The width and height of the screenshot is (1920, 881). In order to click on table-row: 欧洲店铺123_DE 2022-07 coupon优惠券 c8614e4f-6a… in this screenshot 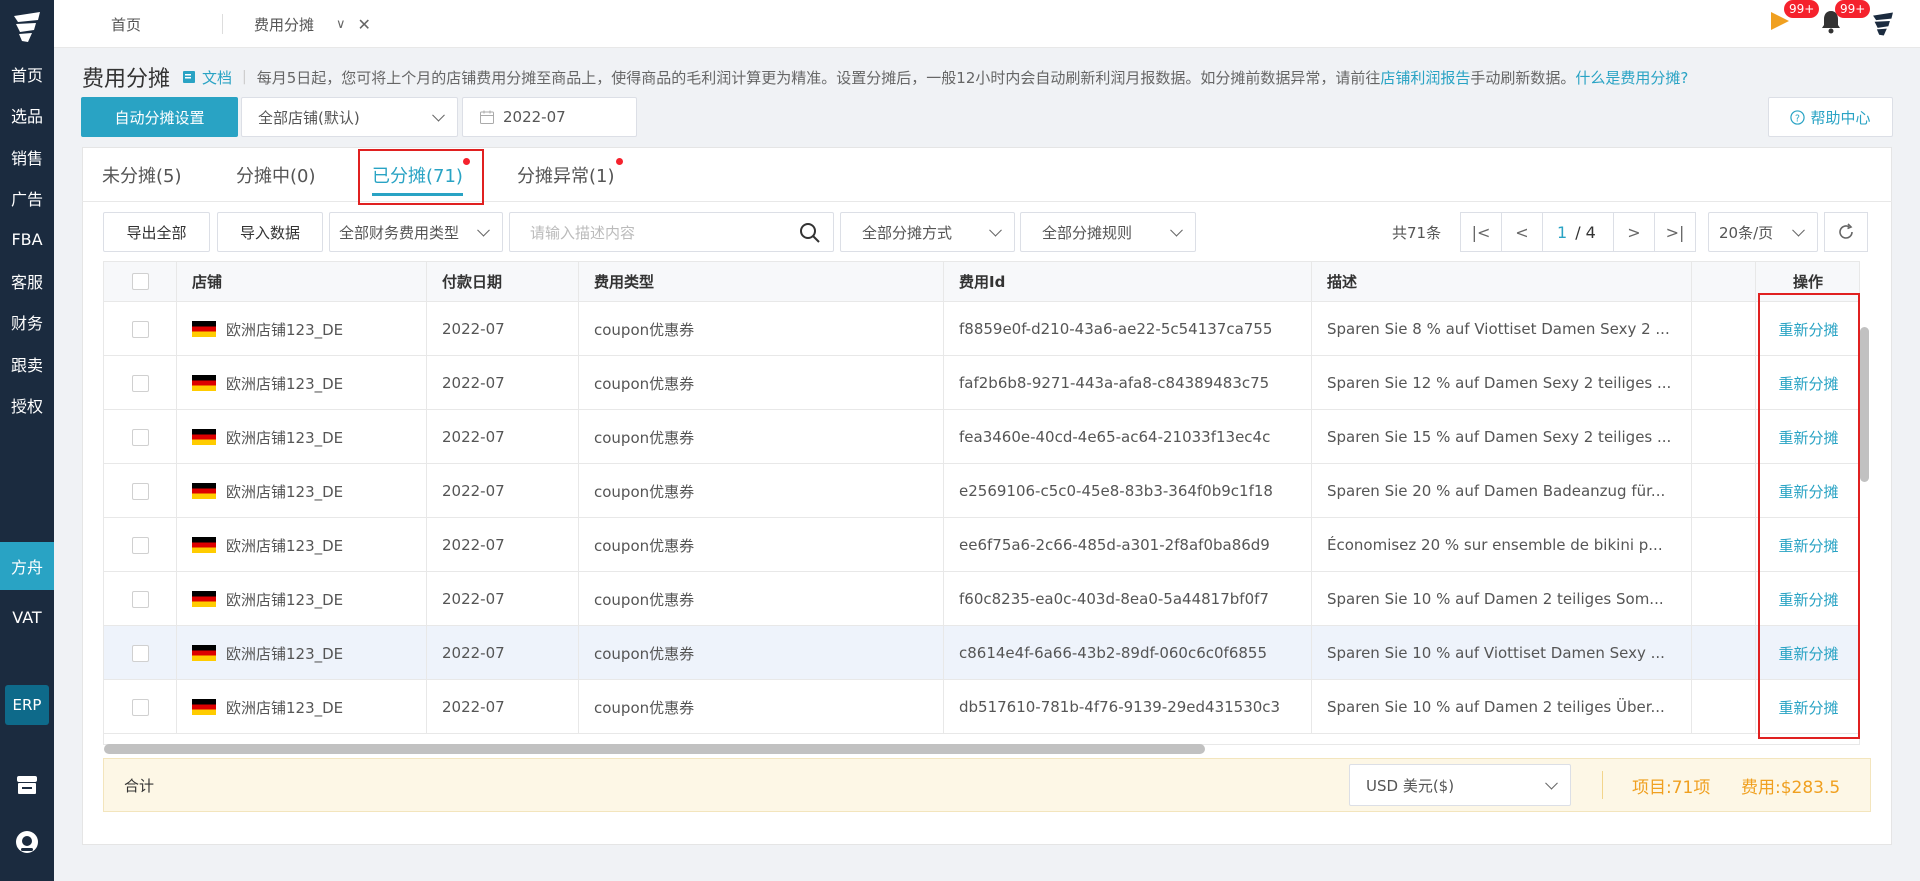, I will do `click(981, 653)`.